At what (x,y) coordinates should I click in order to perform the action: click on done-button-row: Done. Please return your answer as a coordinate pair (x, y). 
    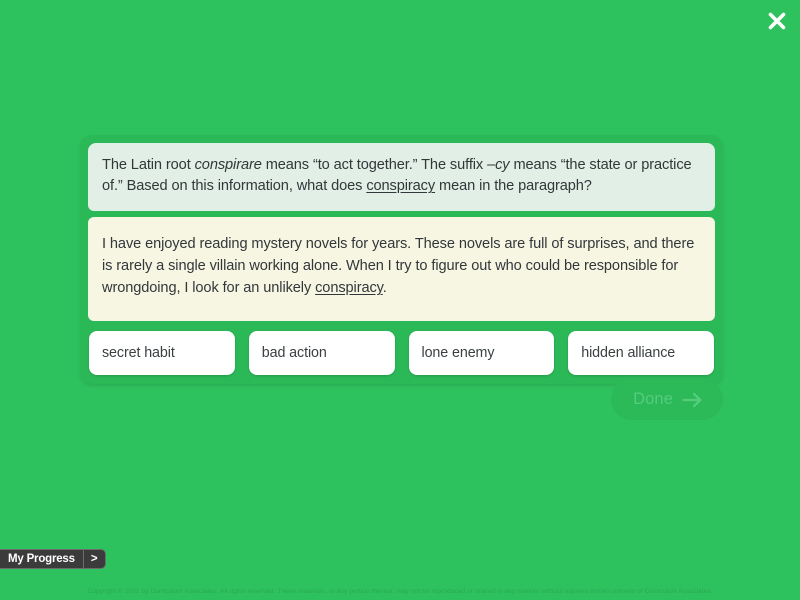
    Looking at the image, I should click on (401, 399).